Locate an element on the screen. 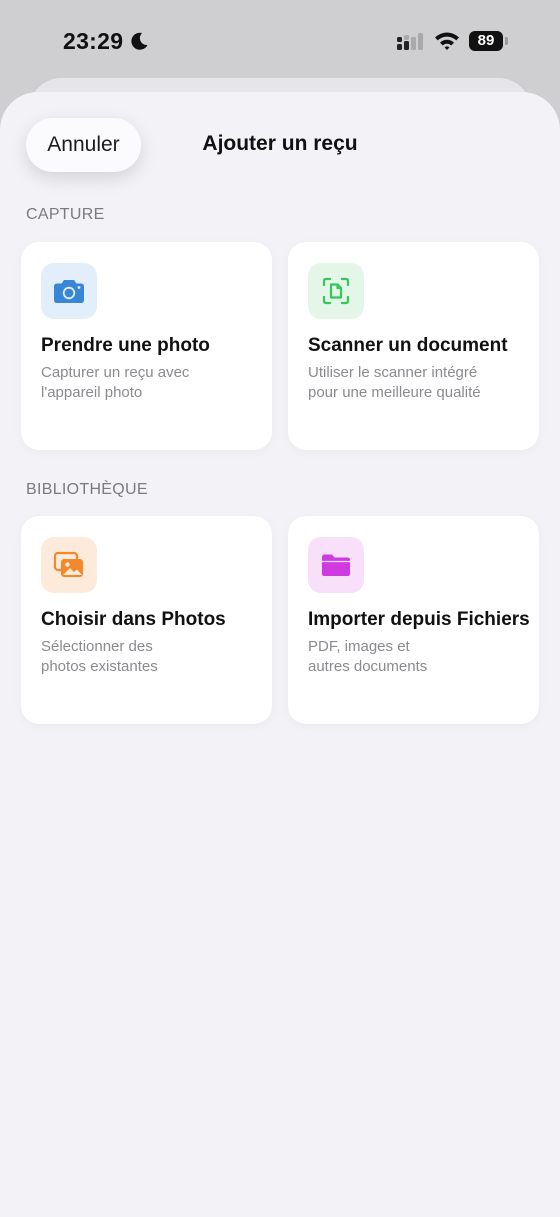  battery-indicator: 89 is located at coordinates (486, 41).